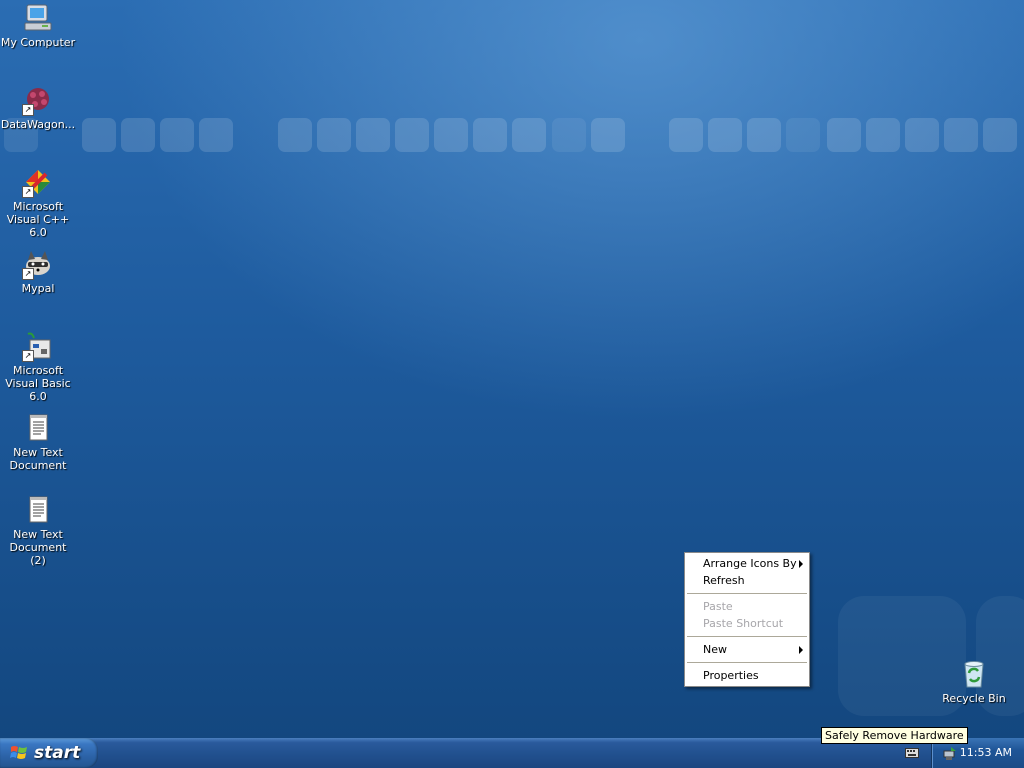 This screenshot has height=768, width=1024. What do you see at coordinates (724, 580) in the screenshot?
I see `menu-item-label: Refresh` at bounding box center [724, 580].